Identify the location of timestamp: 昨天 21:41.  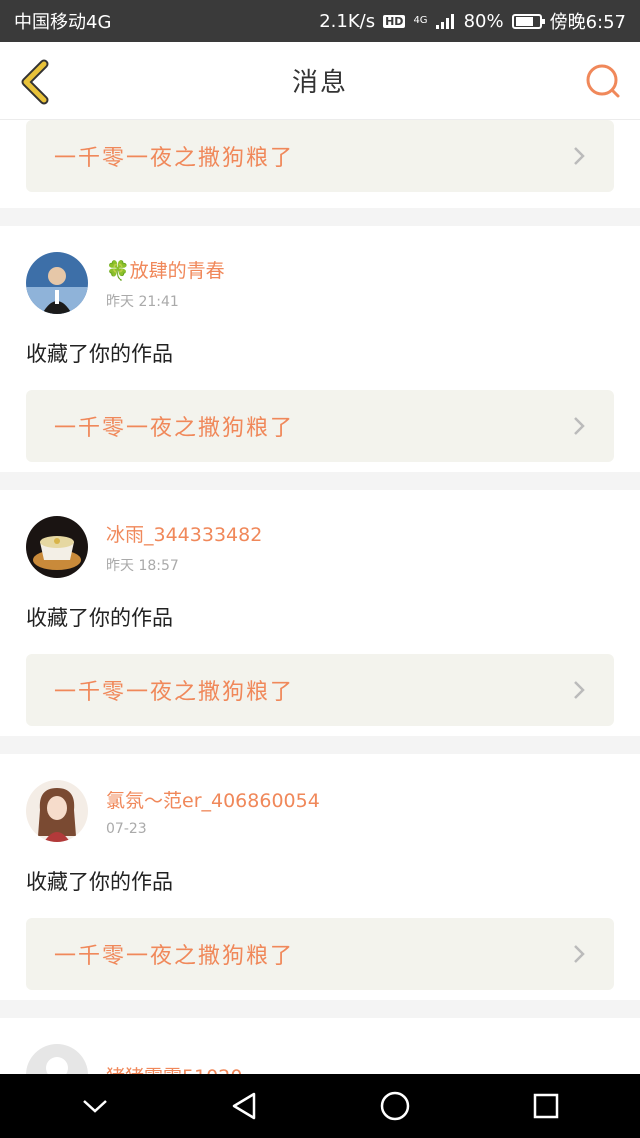
(142, 301).